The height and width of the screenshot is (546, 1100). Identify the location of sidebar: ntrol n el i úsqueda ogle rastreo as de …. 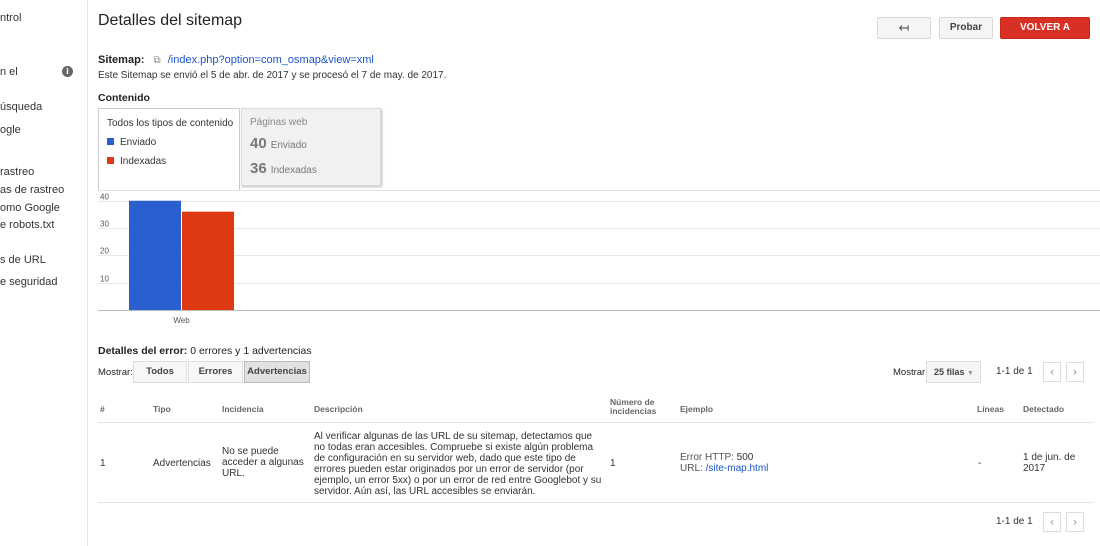
(44, 273).